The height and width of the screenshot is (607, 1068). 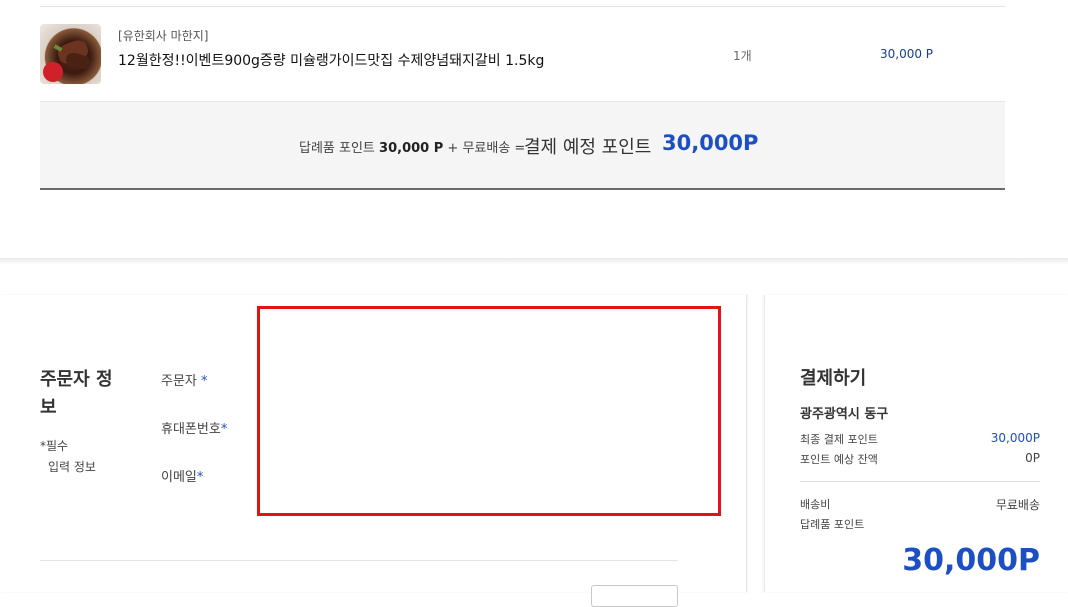 I want to click on thumbnail-badge, so click(x=53, y=72).